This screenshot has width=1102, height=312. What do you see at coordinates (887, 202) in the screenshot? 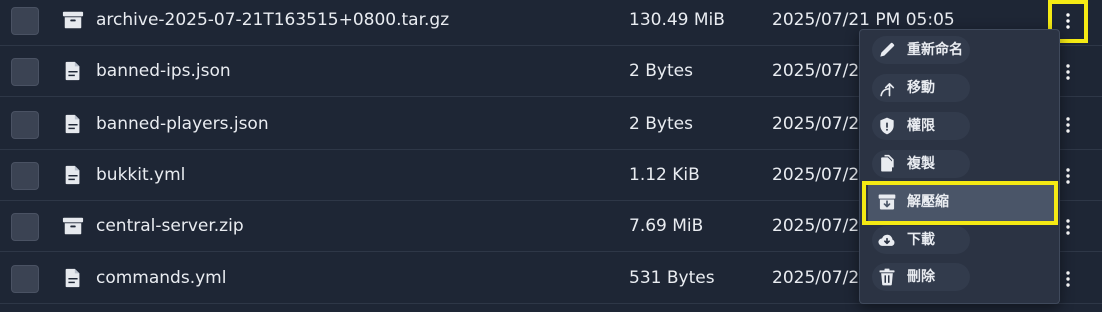
I see `decompress-icon` at bounding box center [887, 202].